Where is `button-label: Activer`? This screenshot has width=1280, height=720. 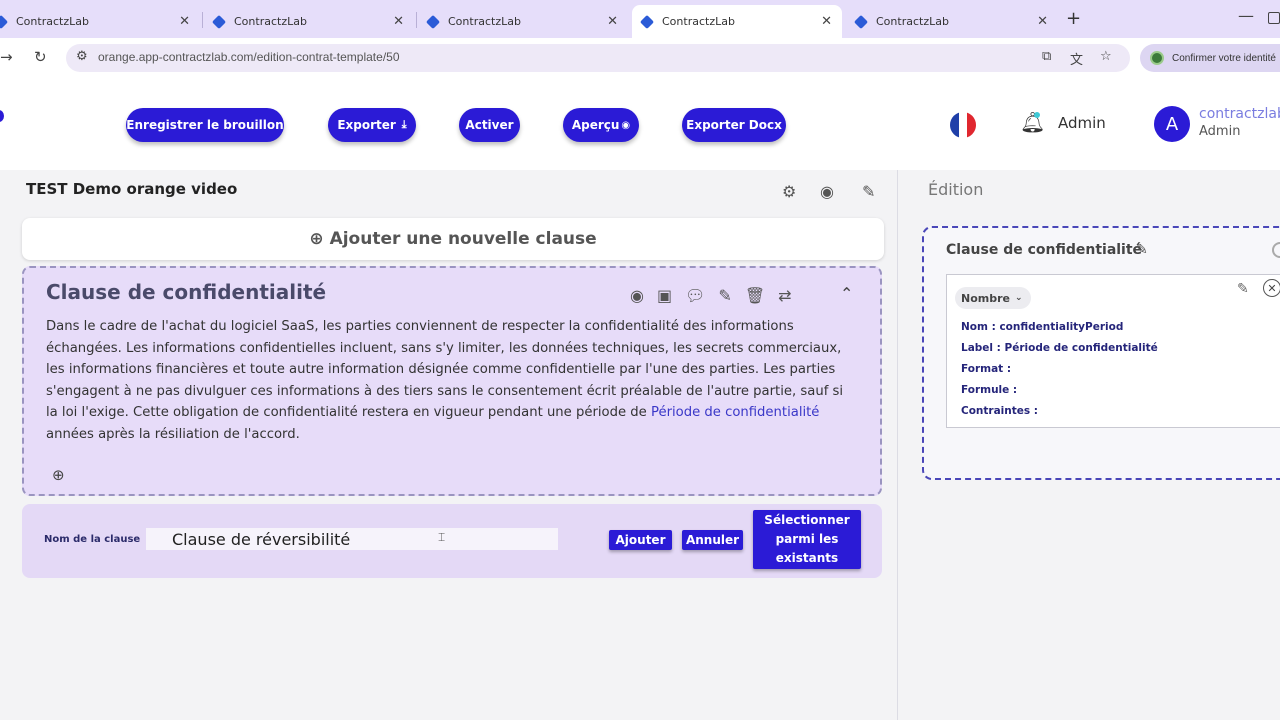 button-label: Activer is located at coordinates (489, 125).